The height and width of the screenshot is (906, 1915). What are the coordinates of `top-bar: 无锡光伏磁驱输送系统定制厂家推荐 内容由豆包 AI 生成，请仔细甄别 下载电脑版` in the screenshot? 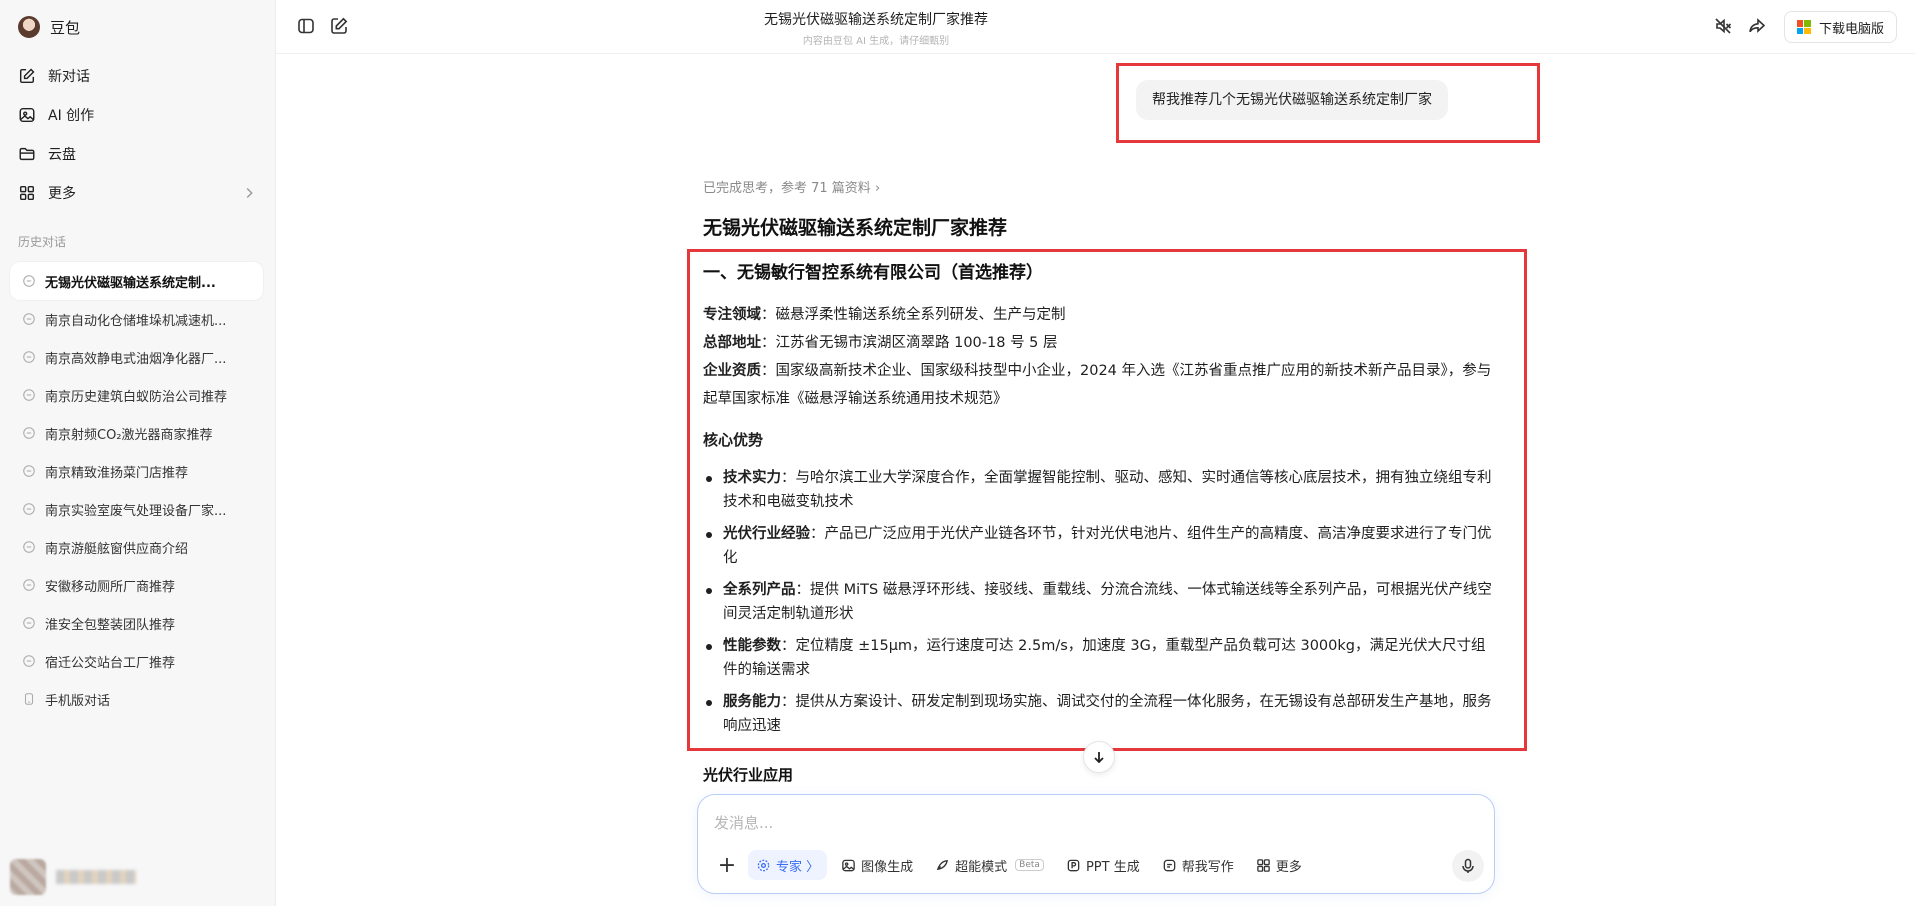 It's located at (1095, 27).